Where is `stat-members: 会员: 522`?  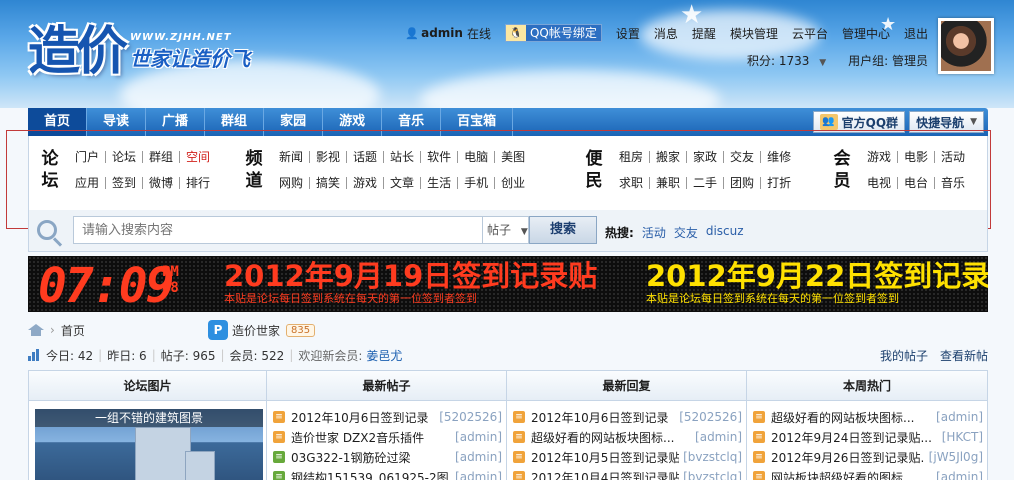
stat-members: 会员: 522 is located at coordinates (257, 355).